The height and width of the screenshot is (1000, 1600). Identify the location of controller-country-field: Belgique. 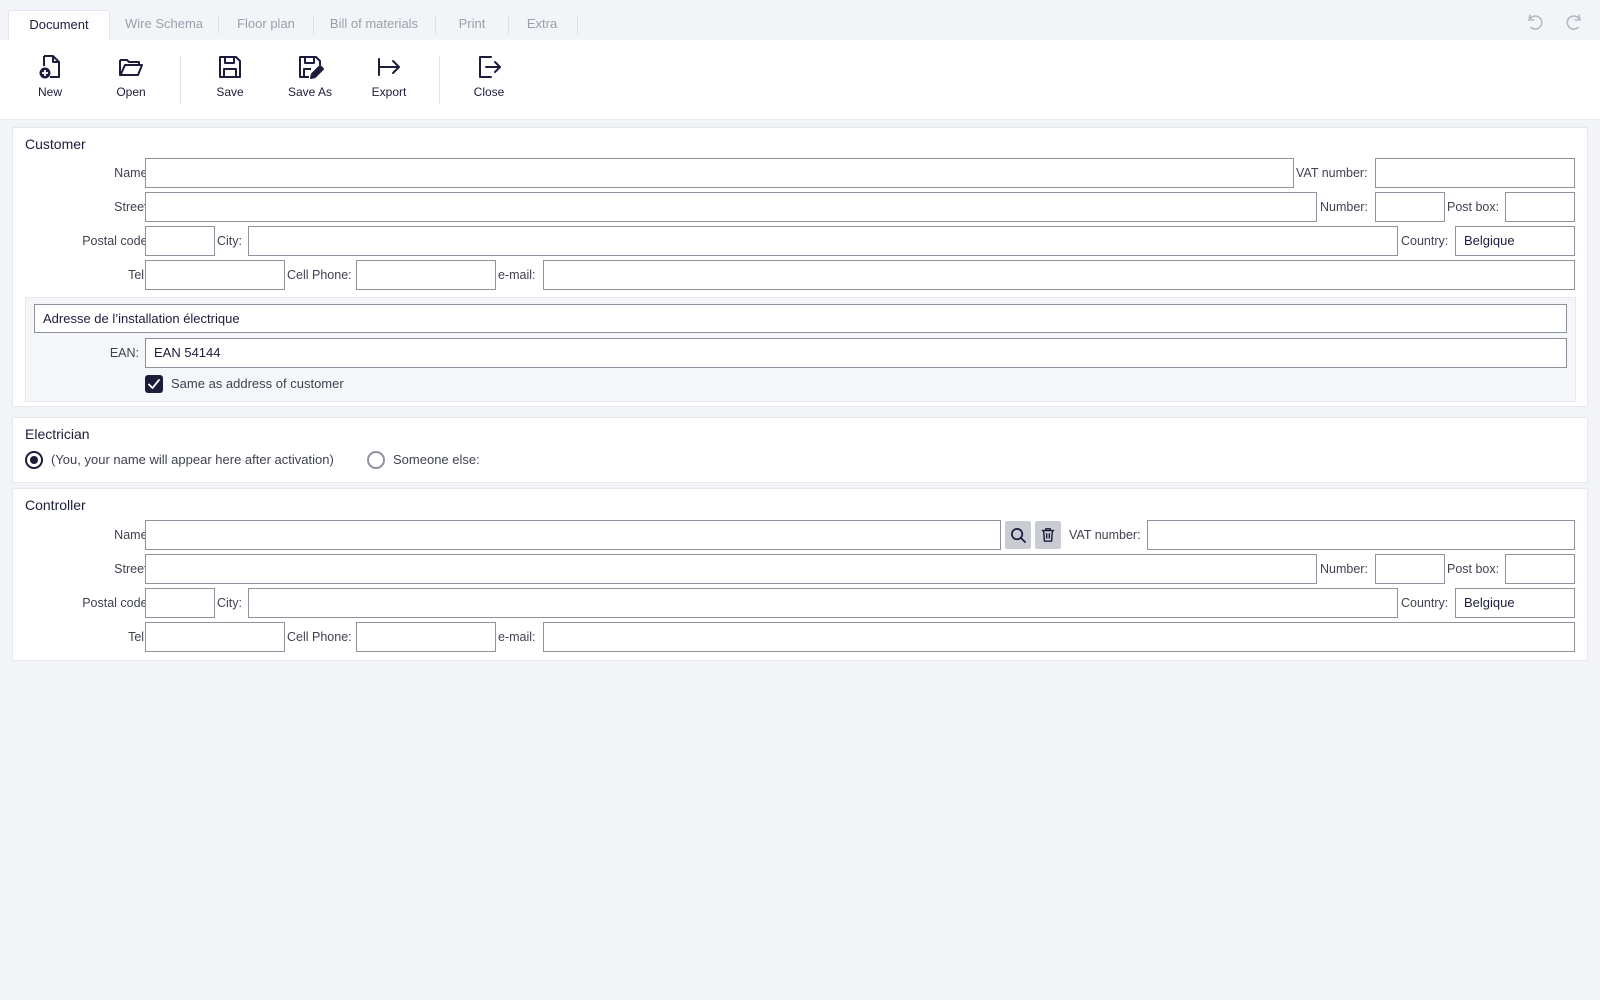
(1515, 603).